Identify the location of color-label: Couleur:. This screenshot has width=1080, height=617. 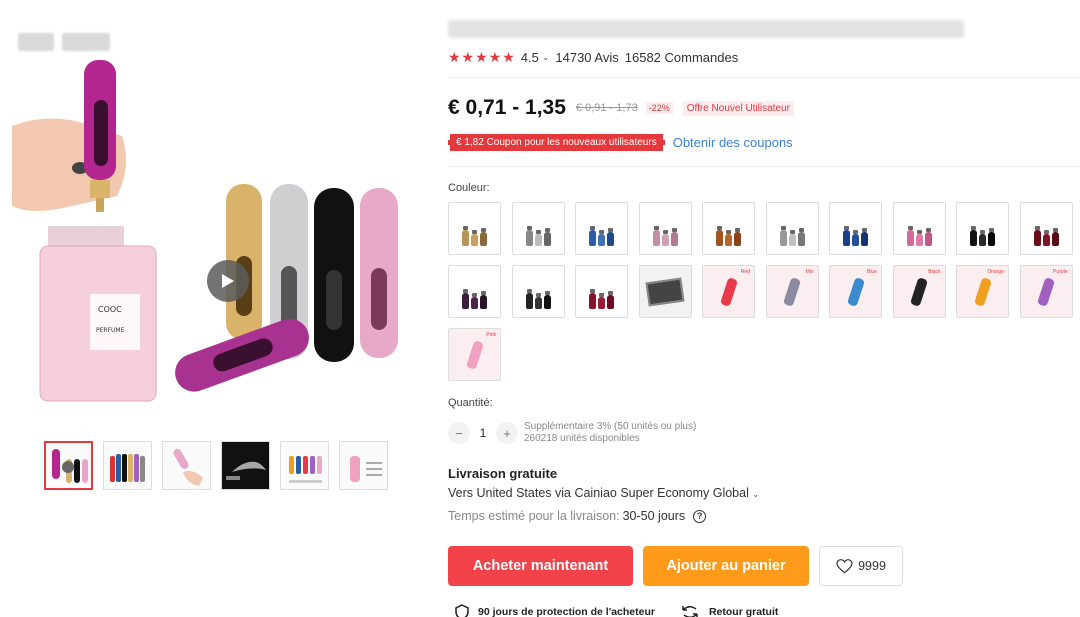
(469, 188).